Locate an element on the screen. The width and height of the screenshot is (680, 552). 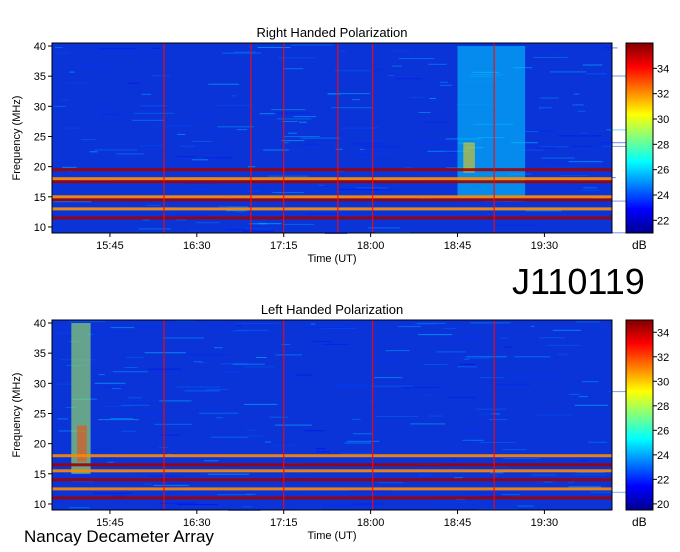
x-tick-label: 18:00 is located at coordinates (371, 523).